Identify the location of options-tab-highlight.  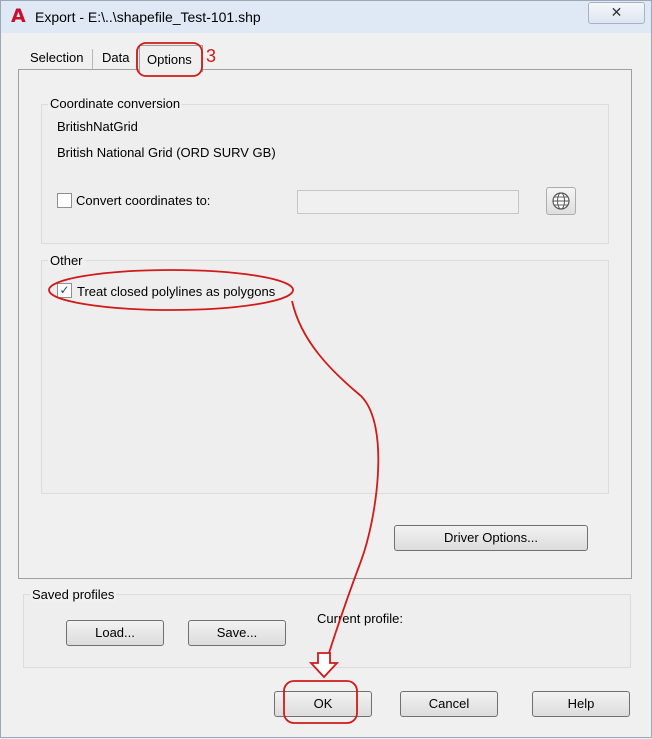
(169, 59).